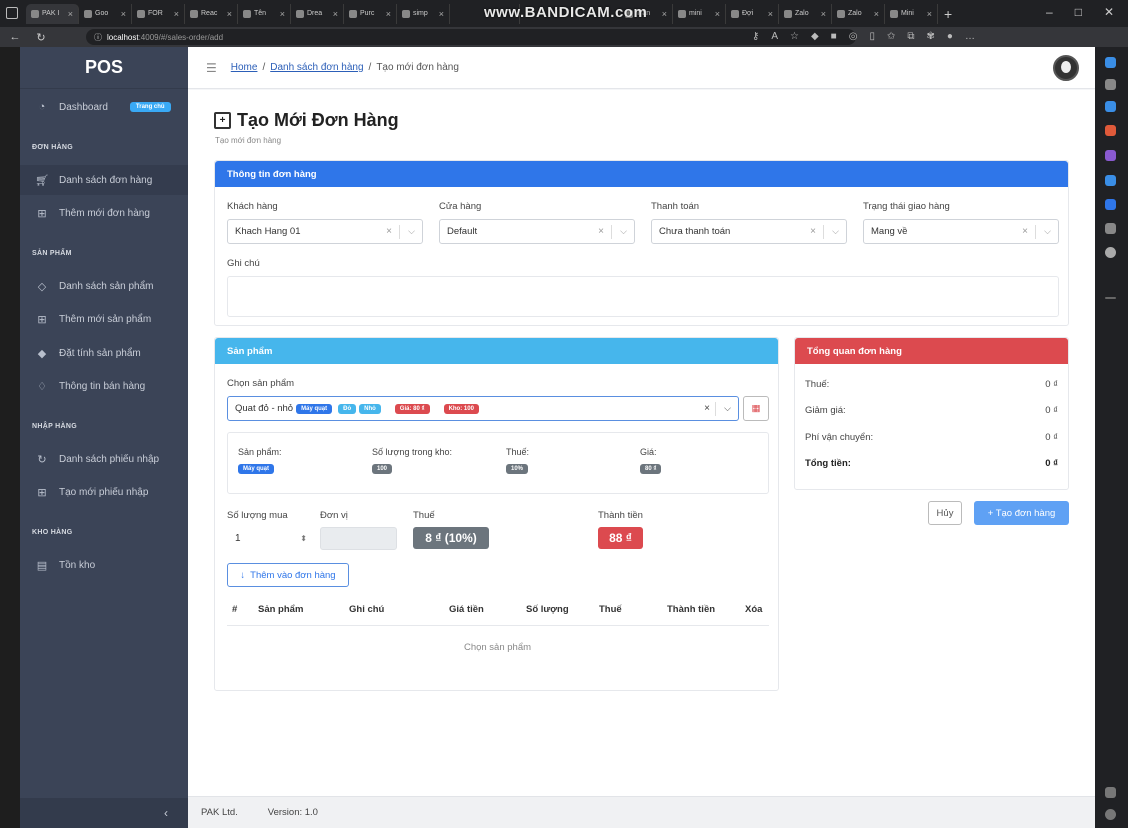  I want to click on browser-tab: Mini ×, so click(911, 13).